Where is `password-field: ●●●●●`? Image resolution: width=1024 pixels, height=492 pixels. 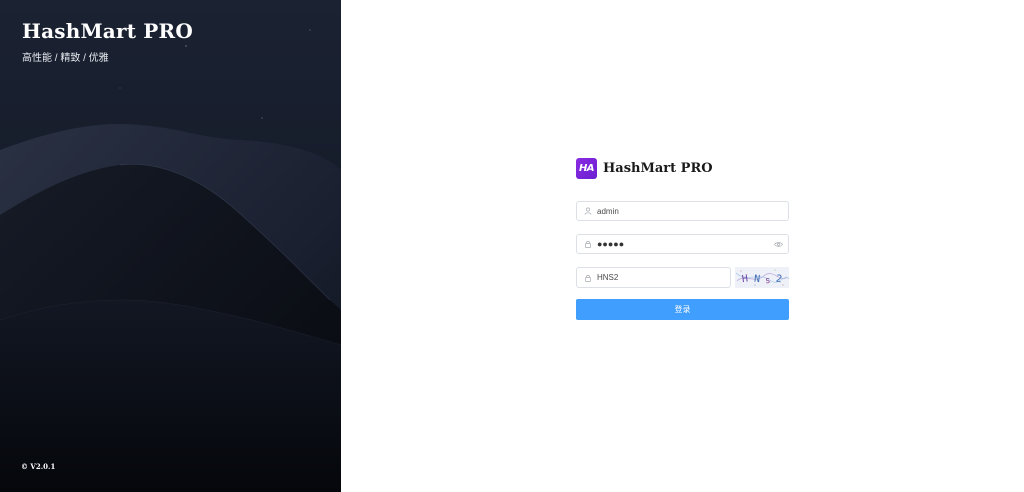
password-field: ●●●●● is located at coordinates (682, 244).